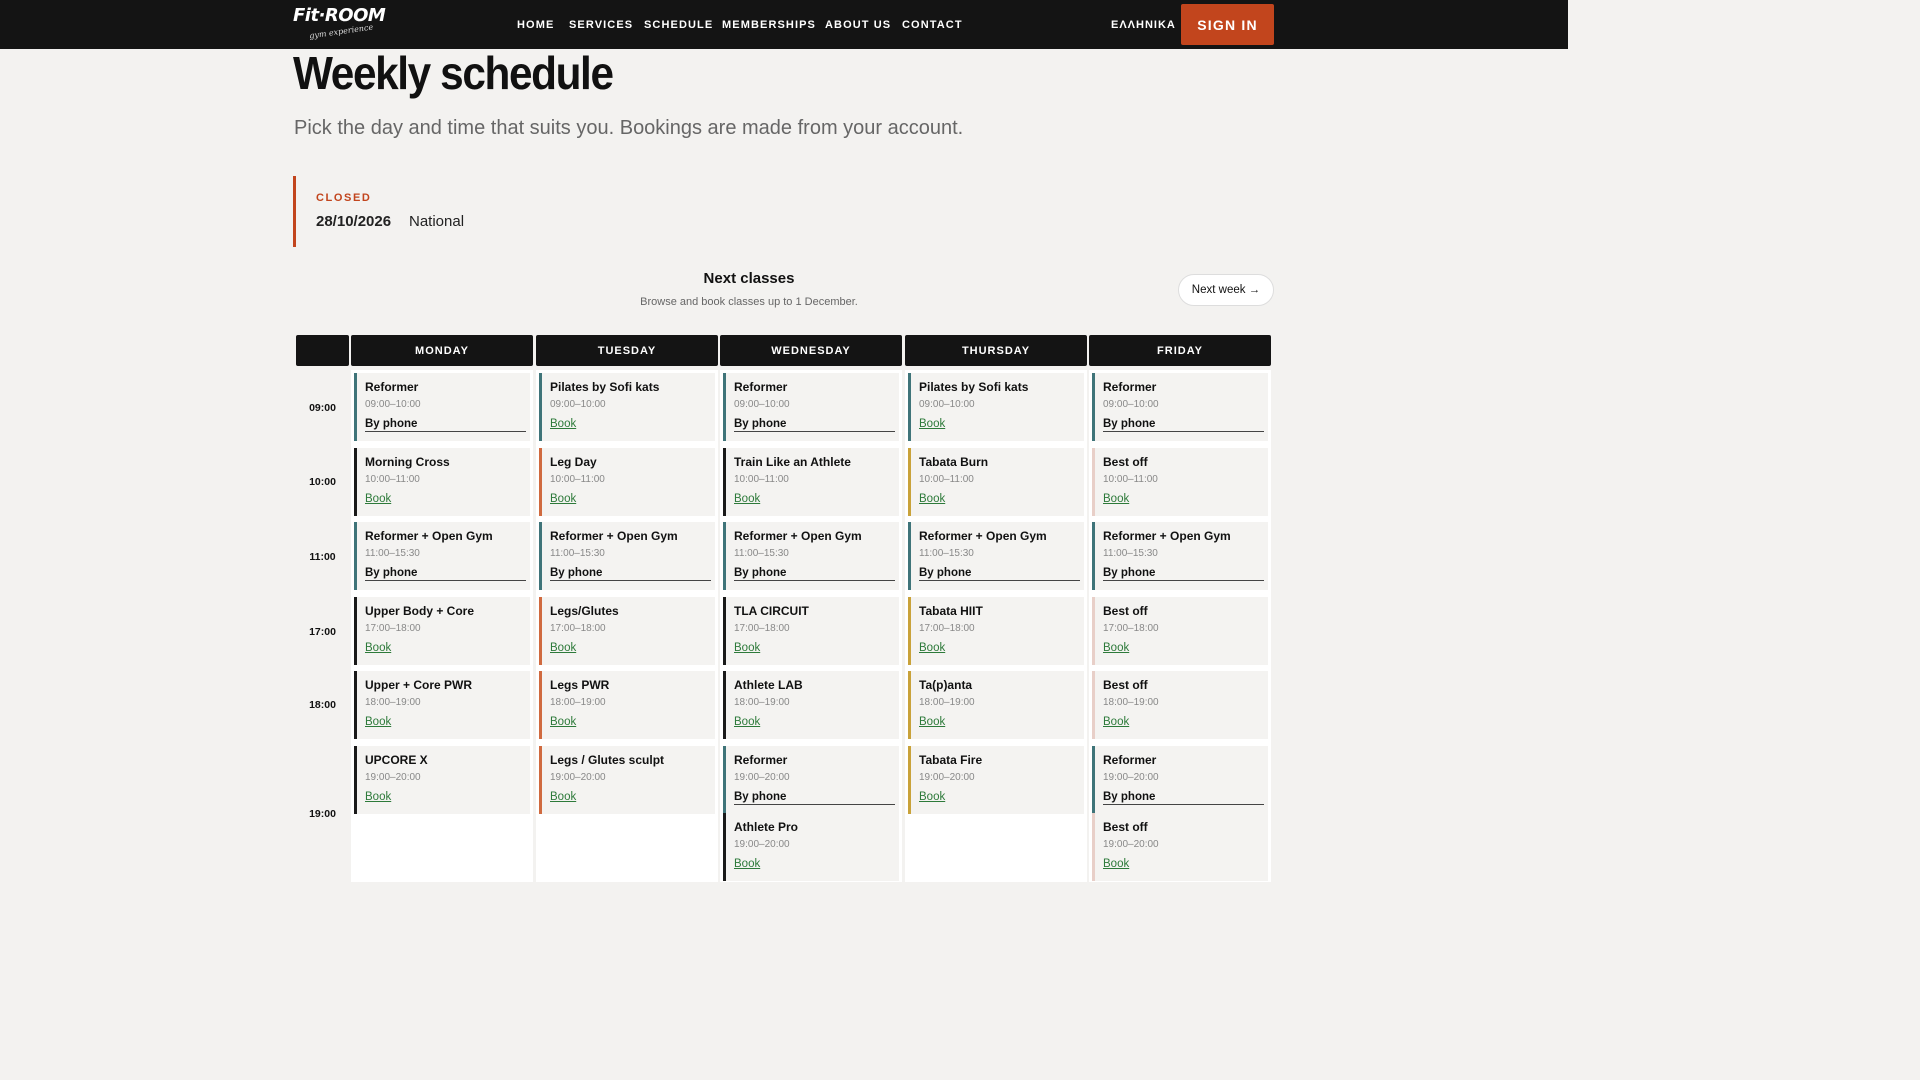  Describe the element at coordinates (584, 611) in the screenshot. I see `class-title: Legs/Glutes` at that location.